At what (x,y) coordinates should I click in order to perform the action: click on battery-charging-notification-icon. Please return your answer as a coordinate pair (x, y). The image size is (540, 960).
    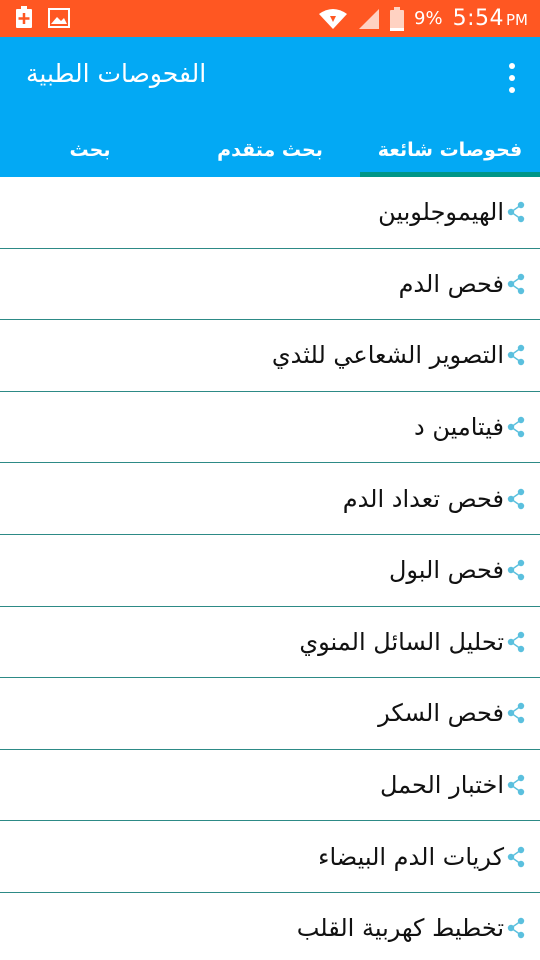
    Looking at the image, I should click on (24, 17).